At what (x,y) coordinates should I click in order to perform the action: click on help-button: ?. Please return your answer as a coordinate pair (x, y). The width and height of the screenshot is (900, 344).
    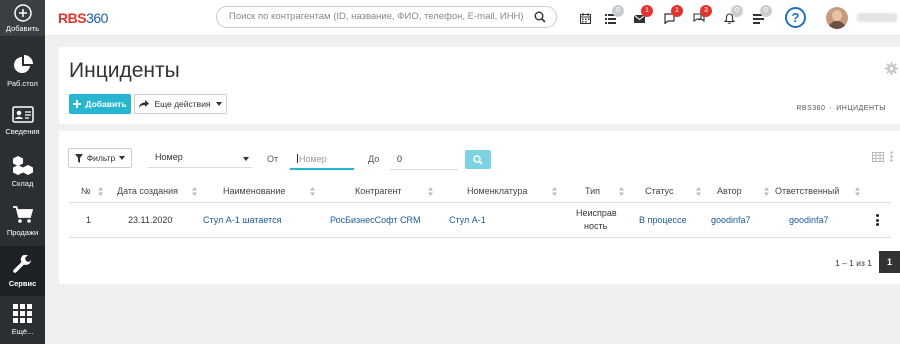
    Looking at the image, I should click on (795, 17).